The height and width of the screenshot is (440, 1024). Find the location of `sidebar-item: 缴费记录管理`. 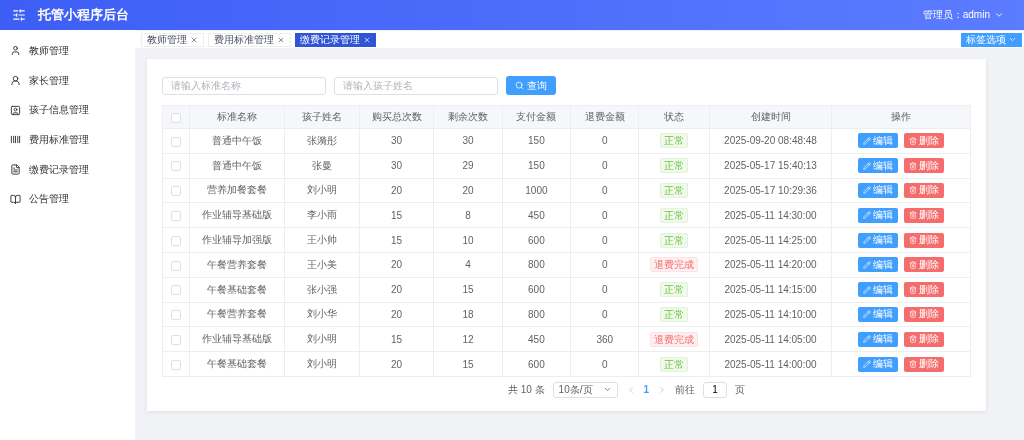

sidebar-item: 缴费记录管理 is located at coordinates (67, 169).